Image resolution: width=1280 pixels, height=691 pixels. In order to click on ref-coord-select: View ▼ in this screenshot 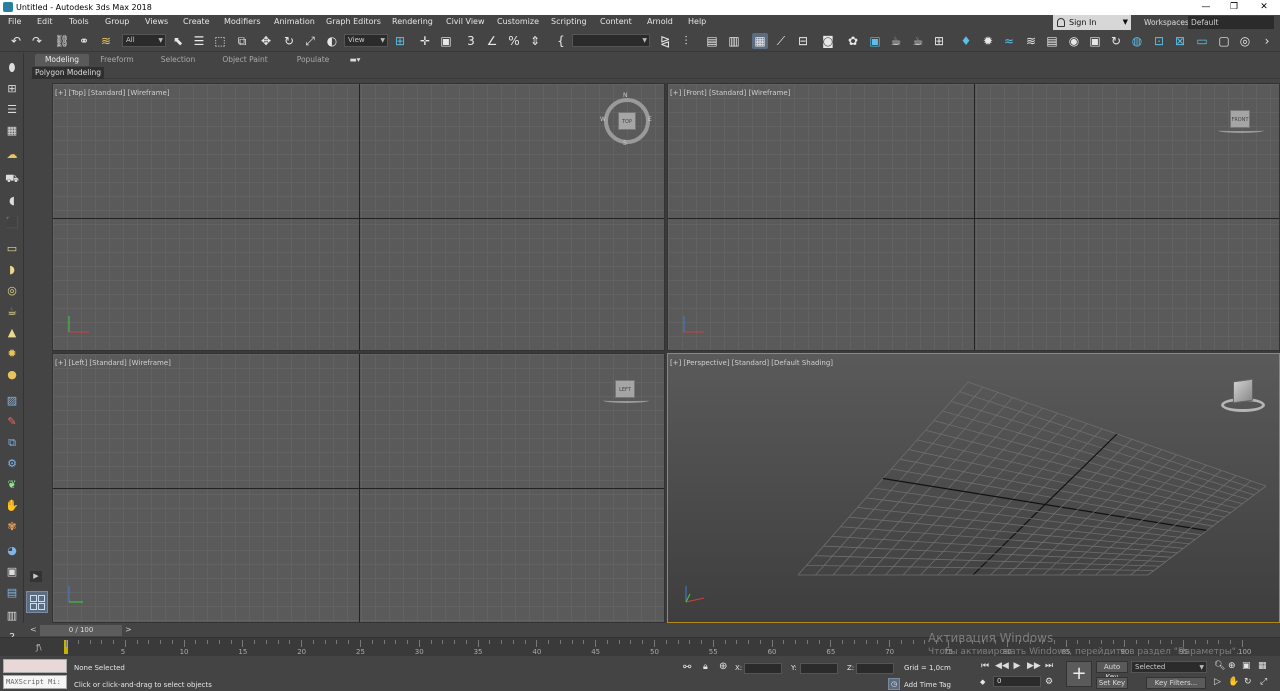, I will do `click(366, 40)`.